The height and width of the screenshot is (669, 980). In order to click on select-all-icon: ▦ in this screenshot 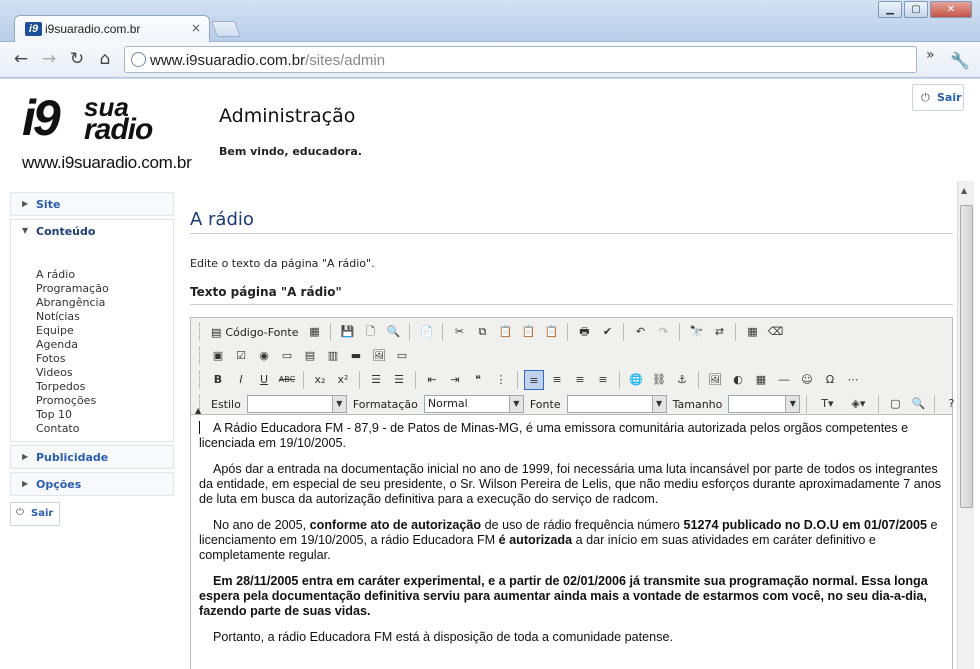, I will do `click(752, 332)`.